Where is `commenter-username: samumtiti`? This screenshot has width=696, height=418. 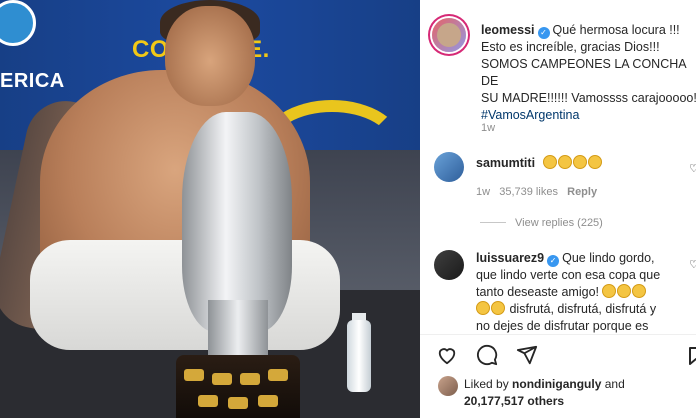
commenter-username: samumtiti is located at coordinates (505, 163).